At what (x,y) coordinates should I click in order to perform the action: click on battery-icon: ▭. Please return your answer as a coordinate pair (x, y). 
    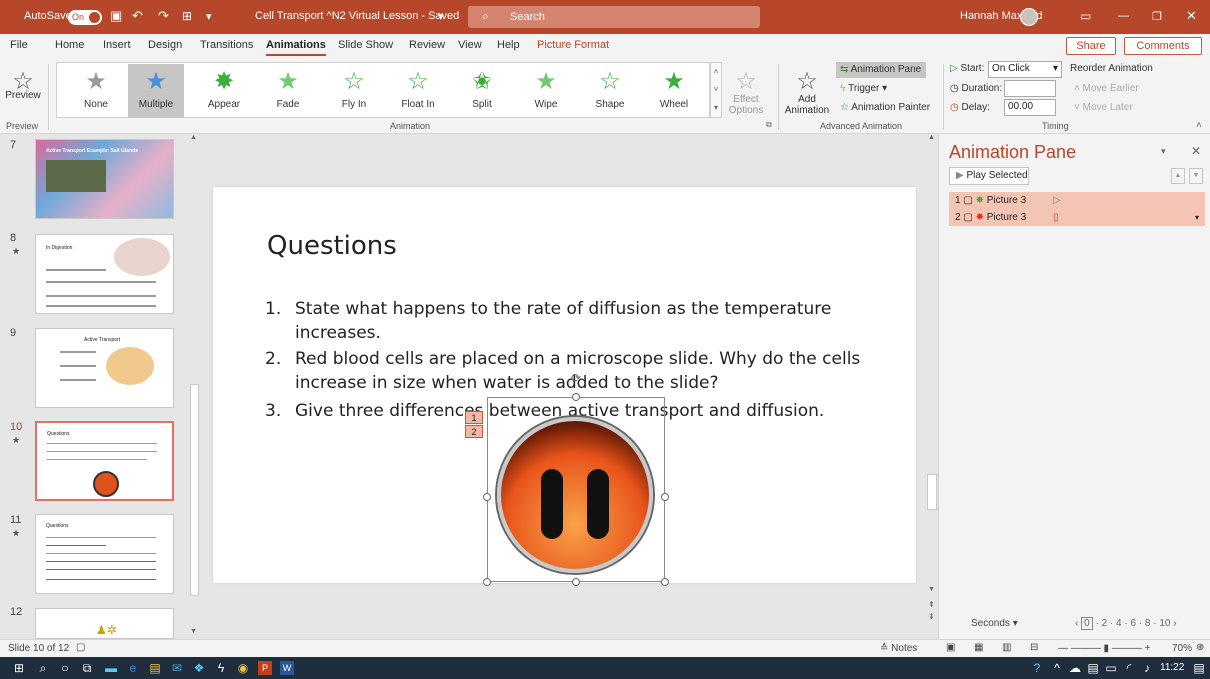
    Looking at the image, I should click on (1111, 668).